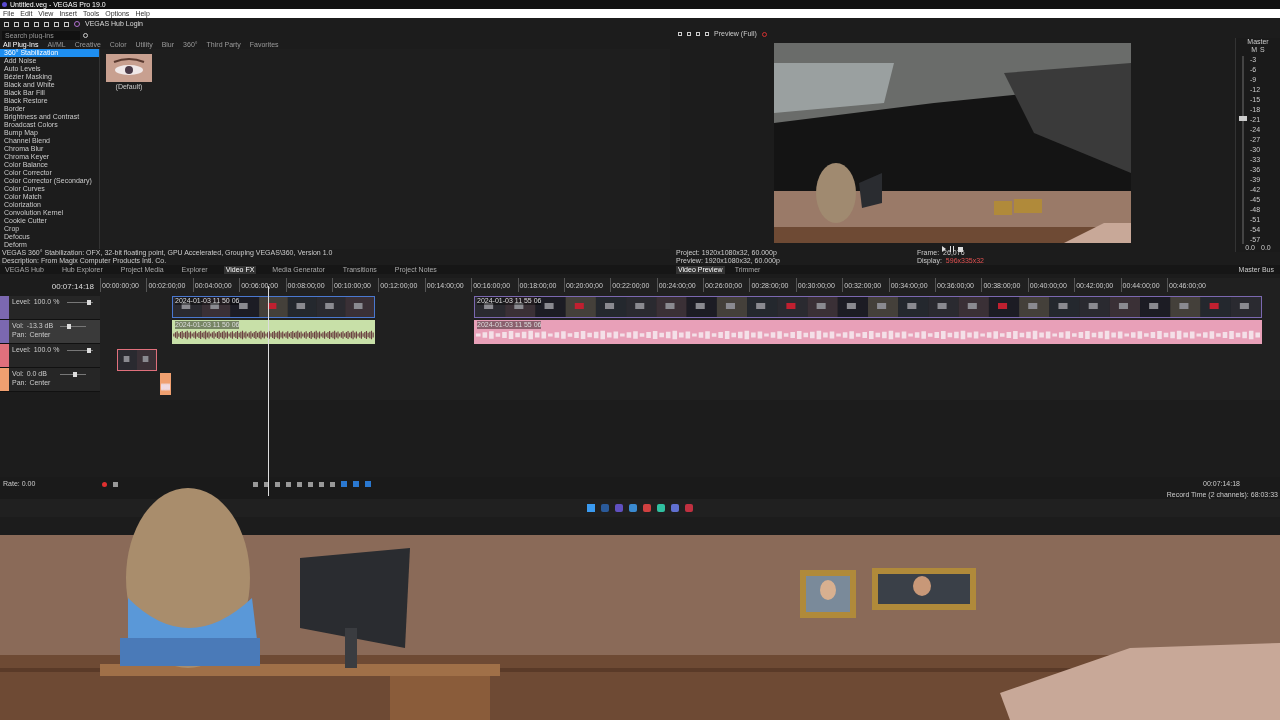 The width and height of the screenshot is (1280, 720). What do you see at coordinates (4, 4) in the screenshot?
I see `app-icon` at bounding box center [4, 4].